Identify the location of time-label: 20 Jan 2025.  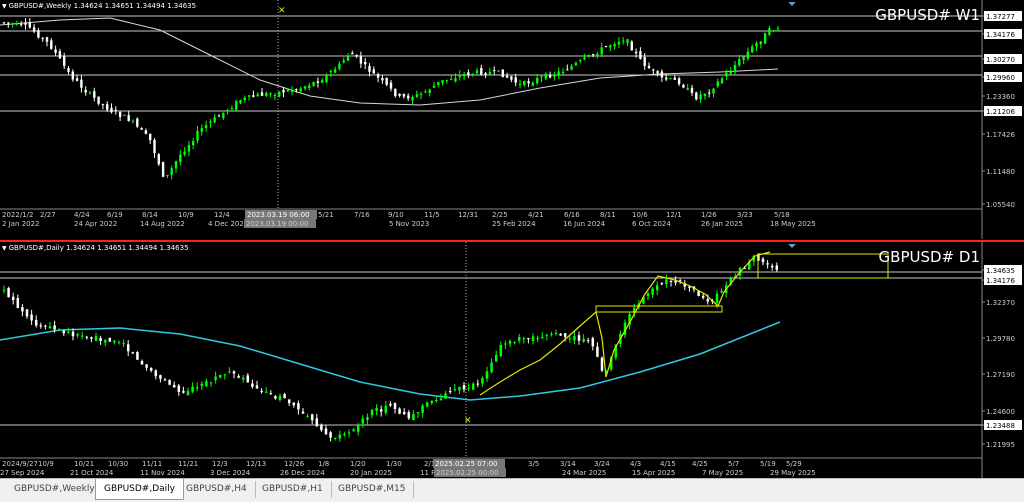
(371, 473).